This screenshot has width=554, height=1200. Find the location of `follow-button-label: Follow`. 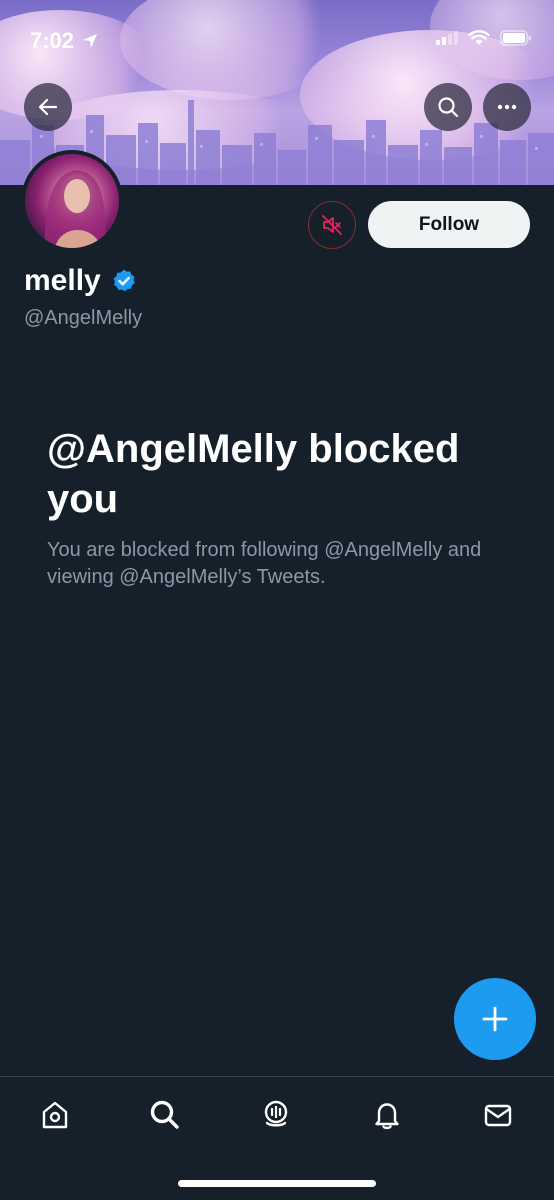

follow-button-label: Follow is located at coordinates (449, 224).